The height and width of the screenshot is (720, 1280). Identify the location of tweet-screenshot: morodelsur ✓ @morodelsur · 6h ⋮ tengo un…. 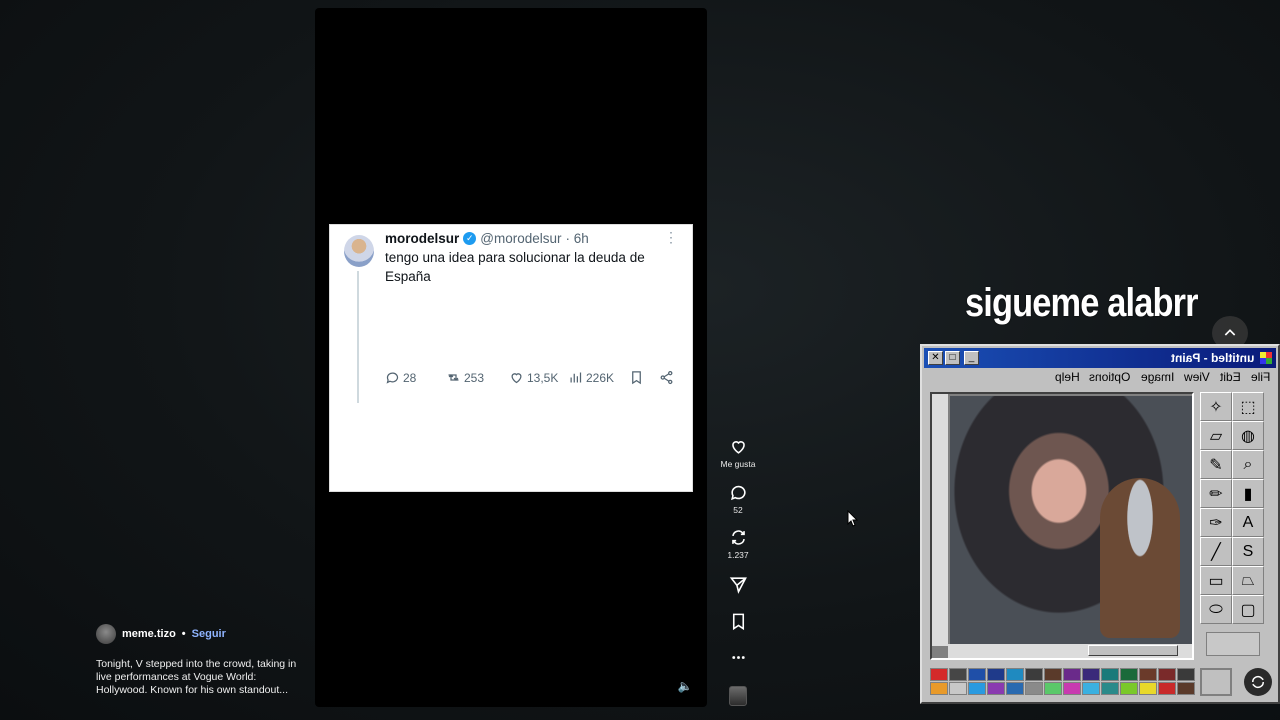
(511, 358).